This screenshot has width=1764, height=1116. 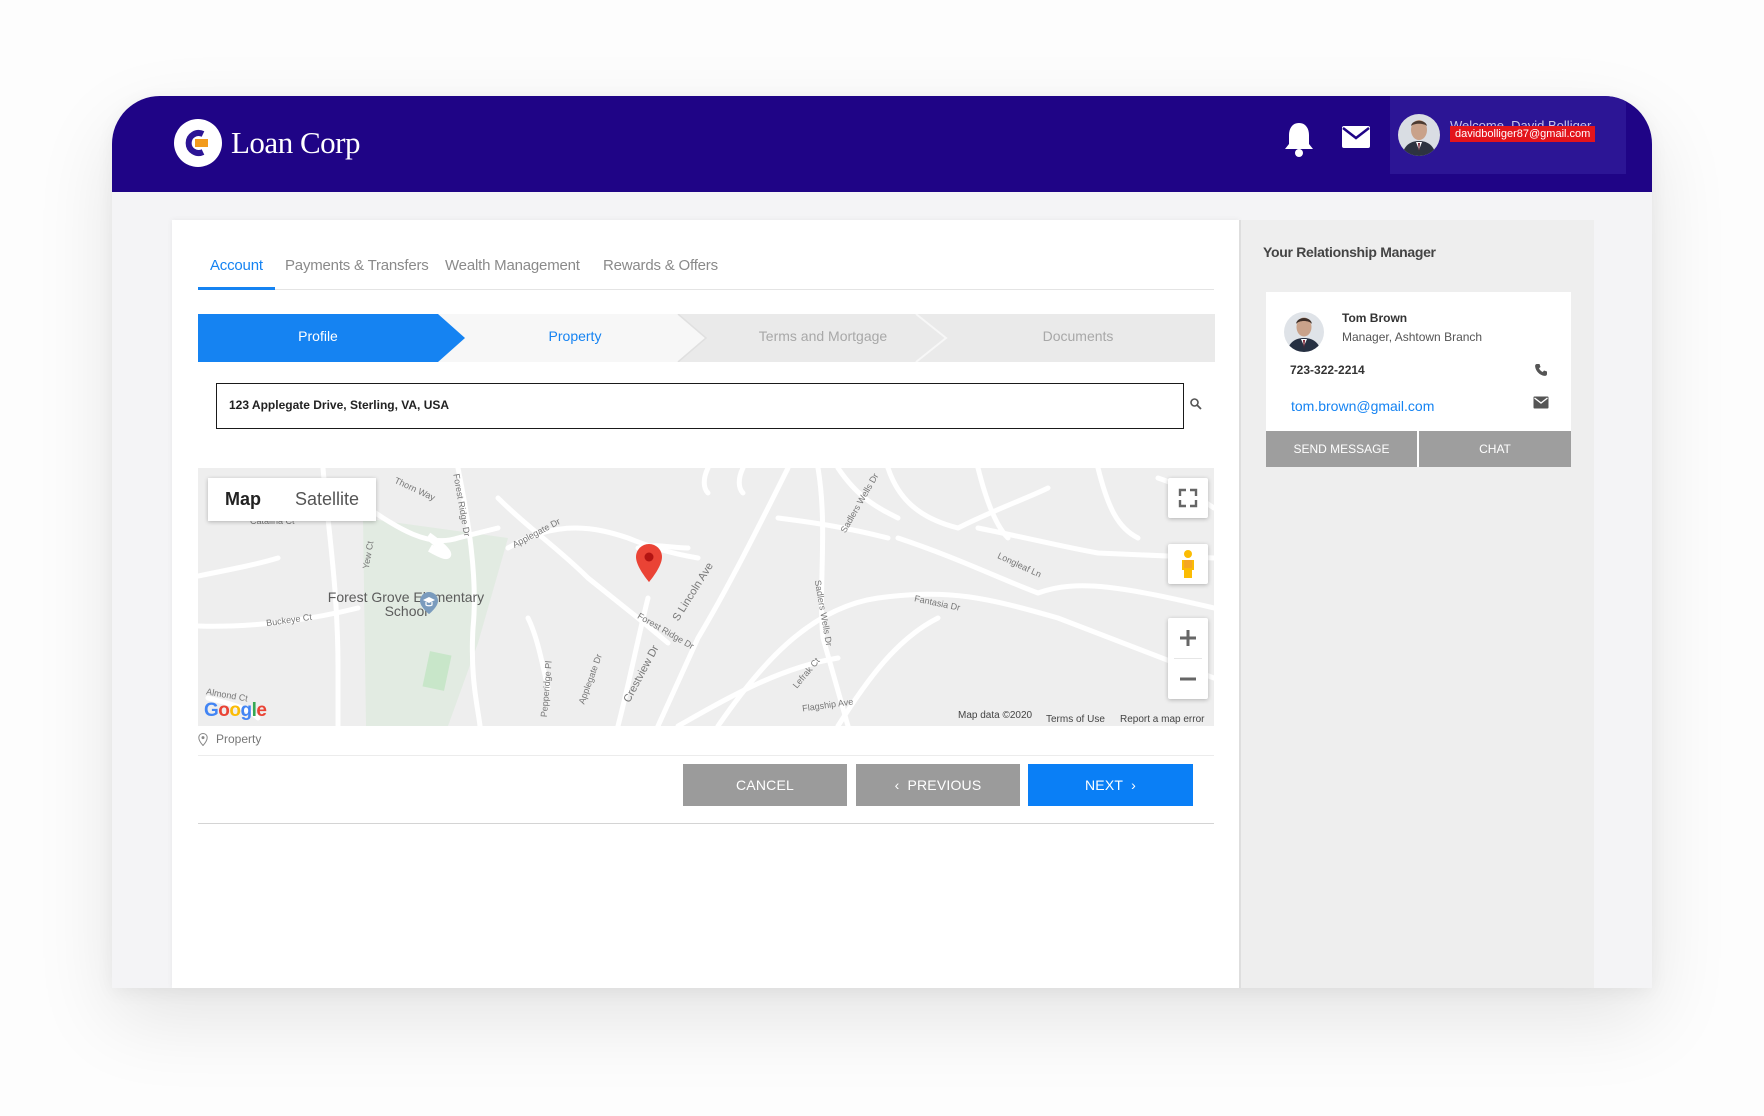 I want to click on phone-icon, so click(x=1541, y=370).